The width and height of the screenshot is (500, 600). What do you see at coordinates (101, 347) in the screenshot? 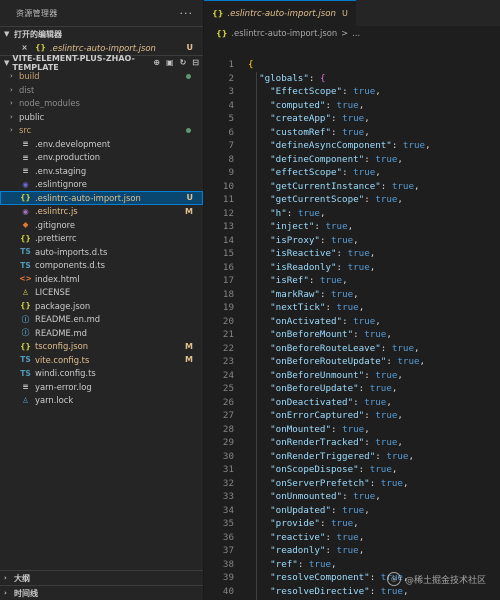
I see `file-item: {} tsconfig.json M` at bounding box center [101, 347].